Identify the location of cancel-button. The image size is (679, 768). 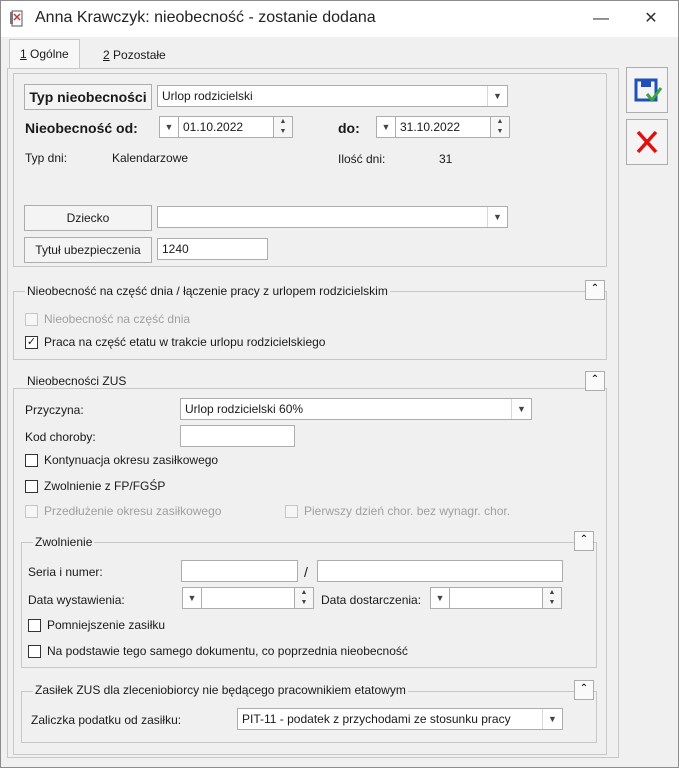
(647, 142).